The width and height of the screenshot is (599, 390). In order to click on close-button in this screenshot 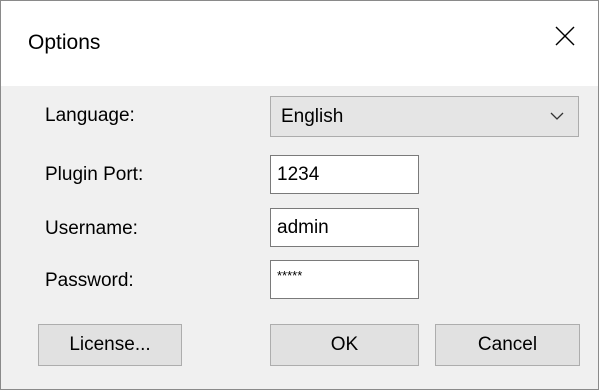, I will do `click(569, 38)`.